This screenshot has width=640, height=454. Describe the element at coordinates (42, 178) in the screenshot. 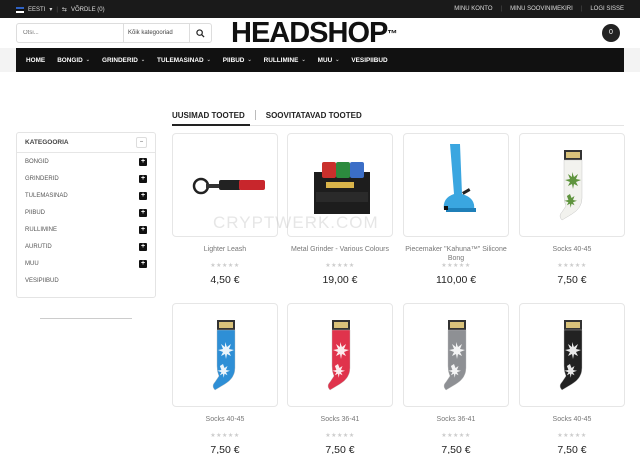

I see `sidebar-item-label: GRINDERID` at that location.